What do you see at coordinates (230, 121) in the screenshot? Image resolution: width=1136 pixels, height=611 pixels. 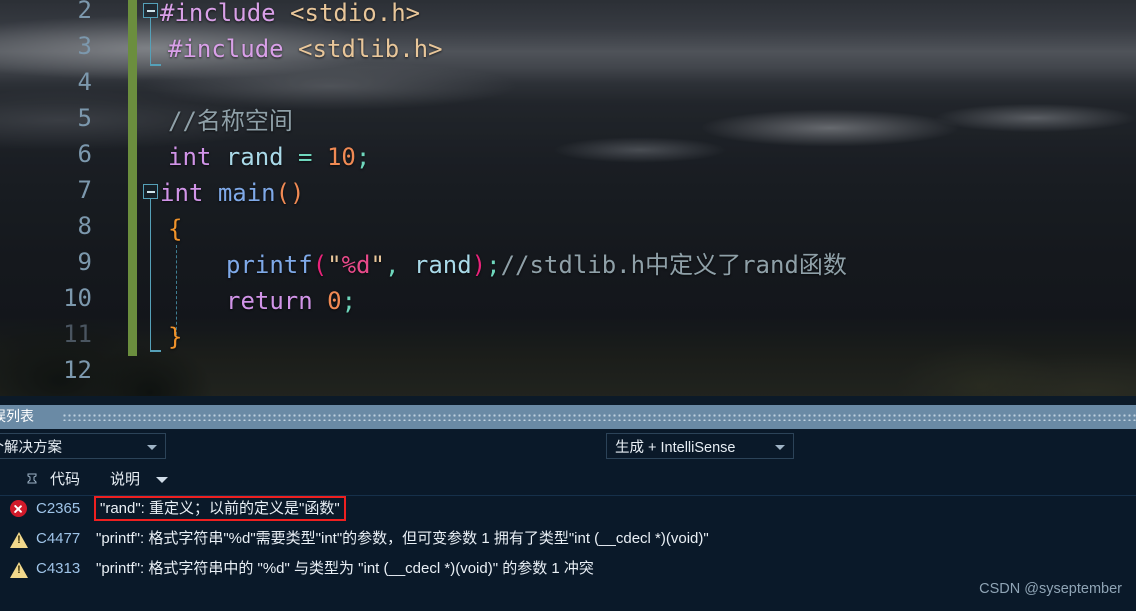 I see `code-line-5-comment: //名称空间` at bounding box center [230, 121].